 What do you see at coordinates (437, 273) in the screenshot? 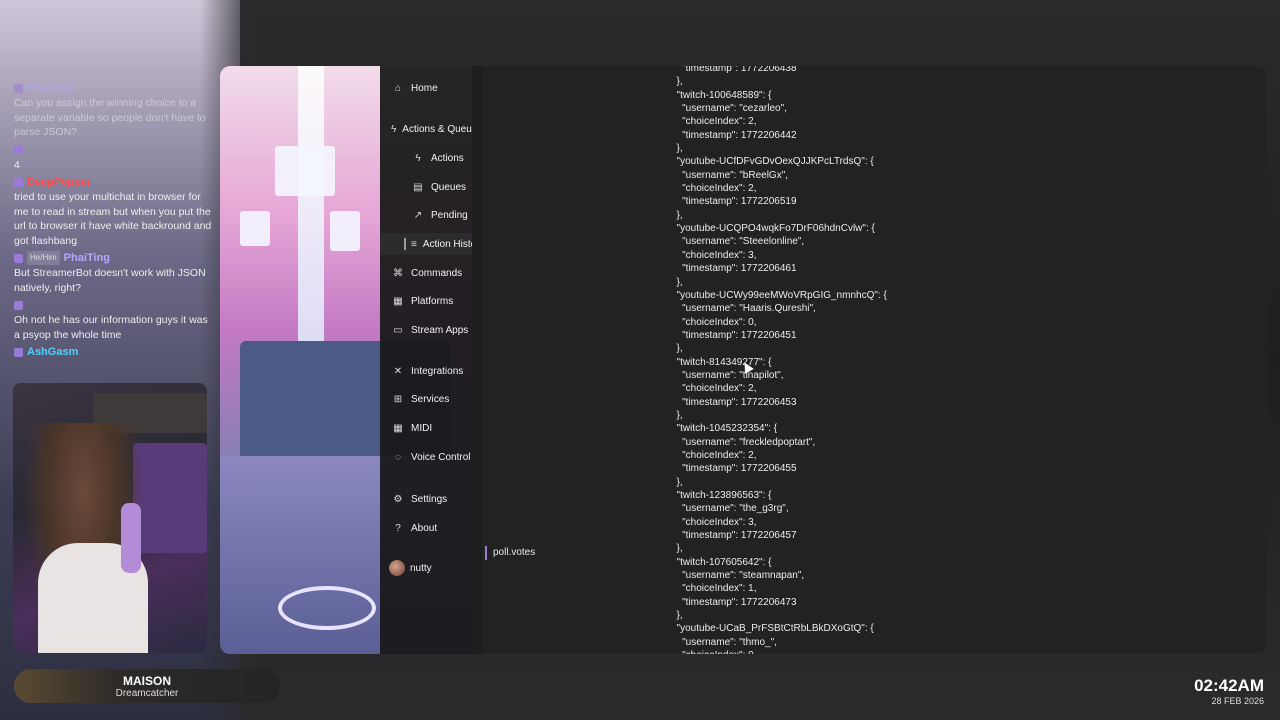
I see `sidebar-item-label: Commands` at bounding box center [437, 273].